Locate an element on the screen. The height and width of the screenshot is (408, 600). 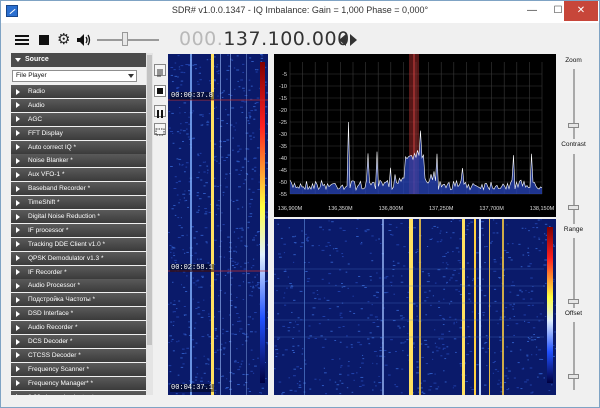
plugin-item: Frequency Scanner * is located at coordinates (78, 369).